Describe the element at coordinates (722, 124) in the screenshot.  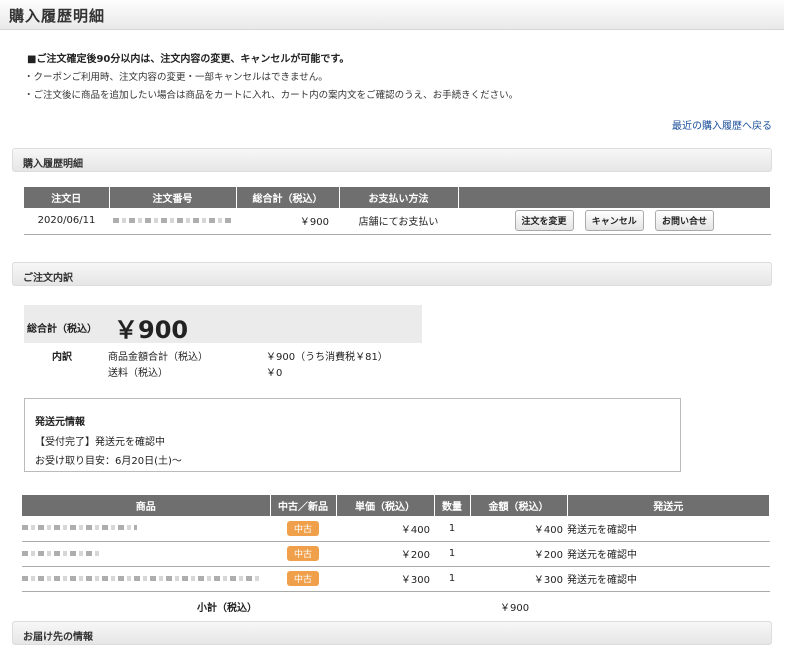
I see `back-to-history-link: 最近の購入履歴へ戻る` at that location.